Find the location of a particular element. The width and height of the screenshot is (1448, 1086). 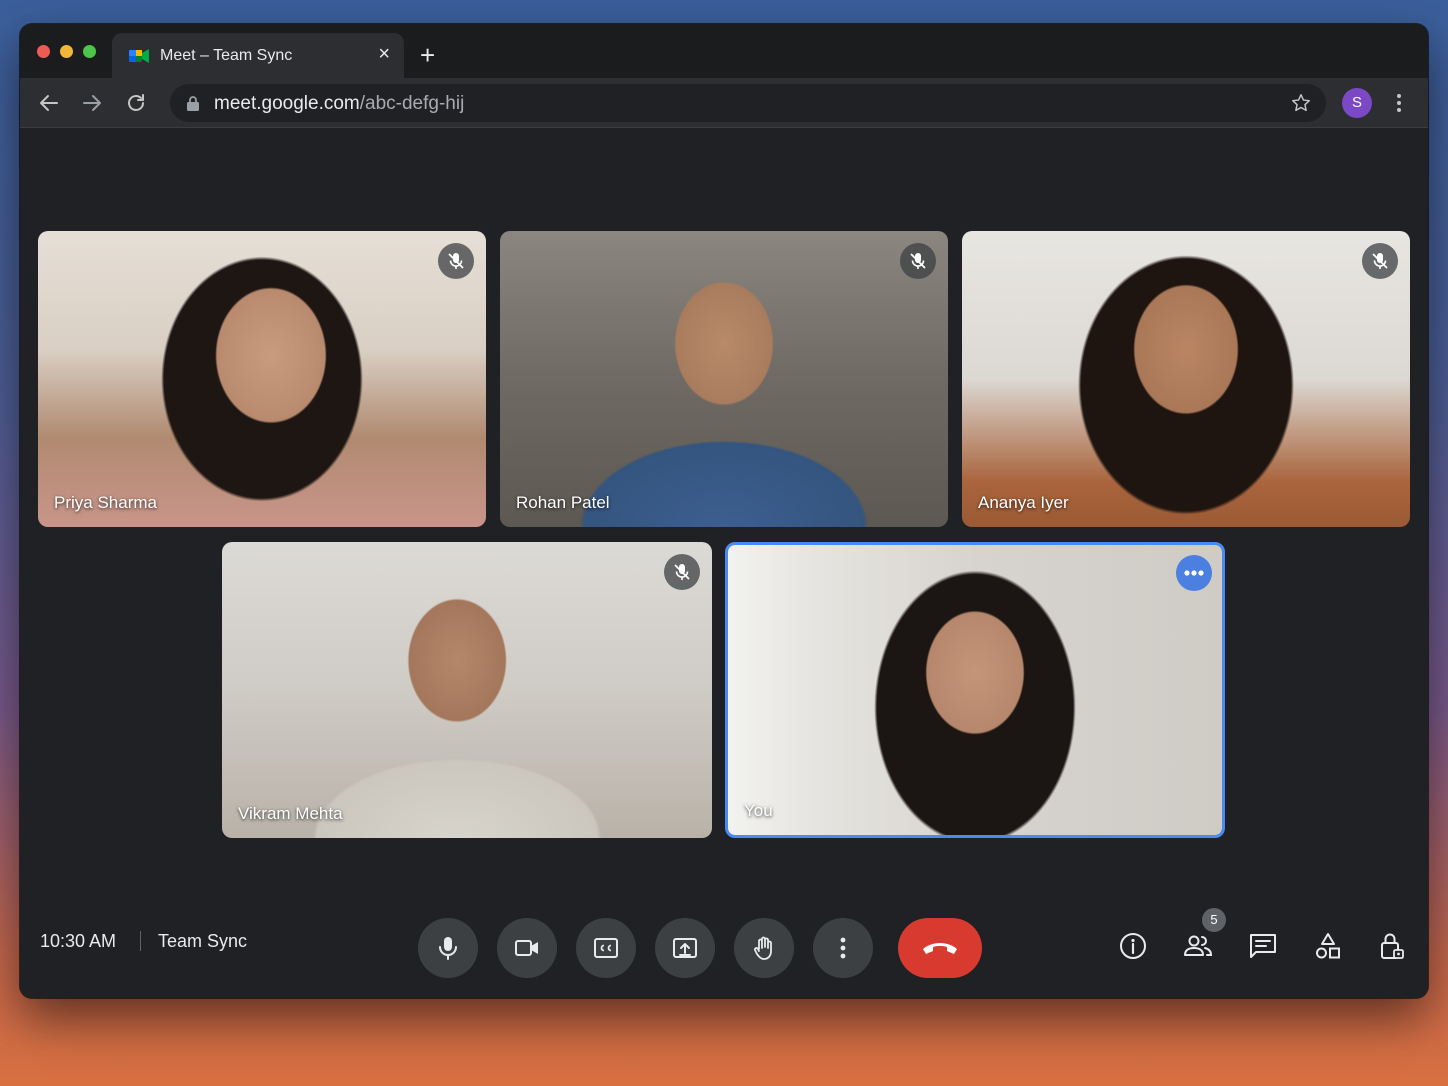

profile-avatar: S is located at coordinates (1357, 103).